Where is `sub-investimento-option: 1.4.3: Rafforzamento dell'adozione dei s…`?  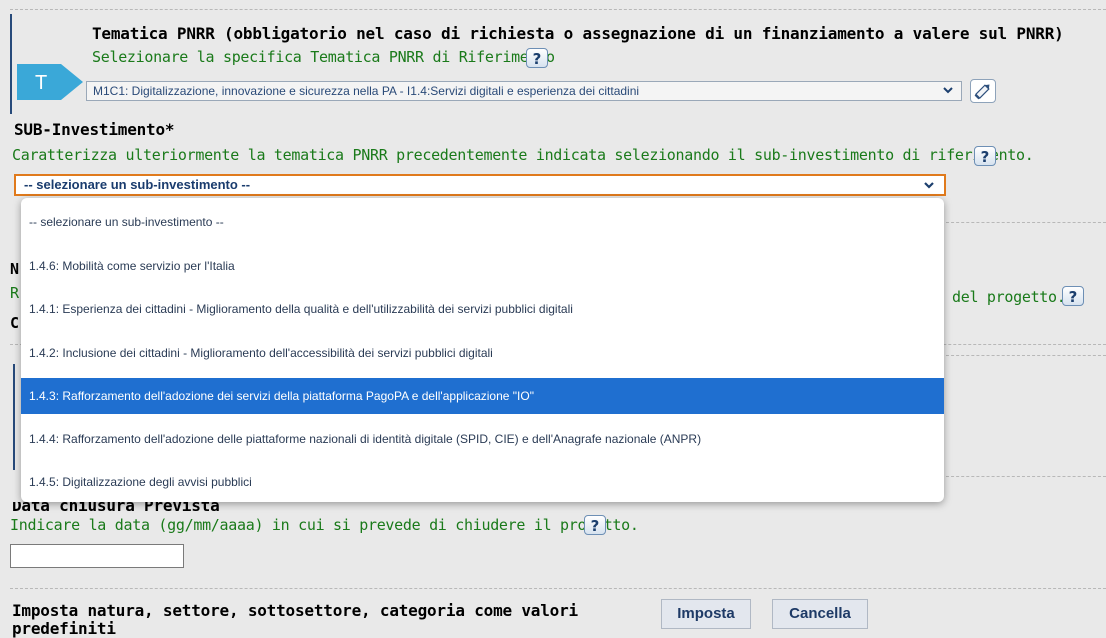
sub-investimento-option: 1.4.3: Rafforzamento dell'adozione dei s… is located at coordinates (482, 396).